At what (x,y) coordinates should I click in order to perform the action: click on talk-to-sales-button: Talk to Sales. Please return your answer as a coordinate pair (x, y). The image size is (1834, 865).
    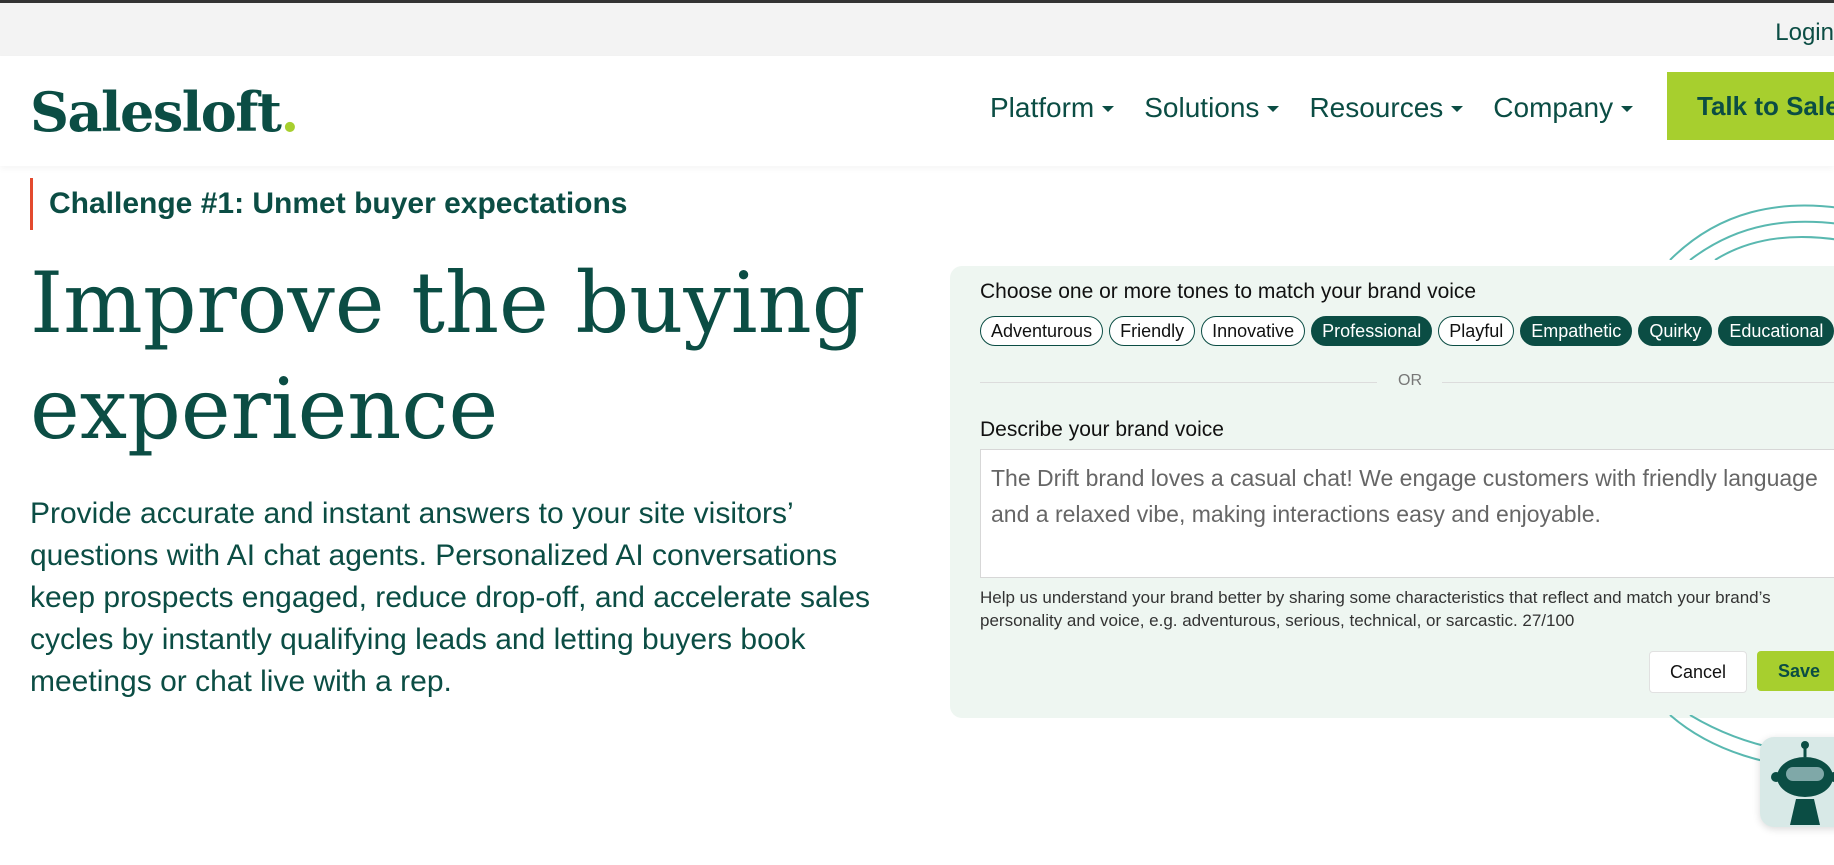
    Looking at the image, I should click on (1750, 106).